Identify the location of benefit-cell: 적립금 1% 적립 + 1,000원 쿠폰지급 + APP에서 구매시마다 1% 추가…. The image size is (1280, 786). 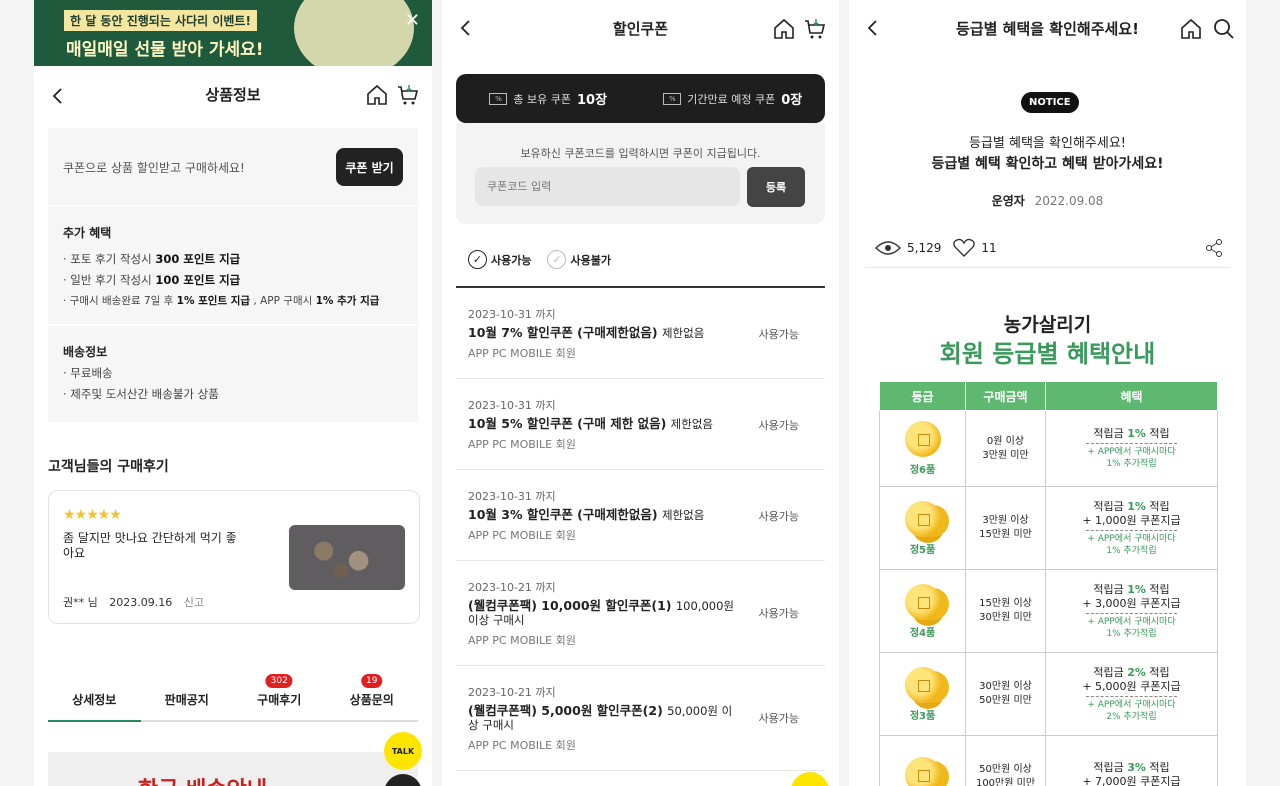
(1131, 528).